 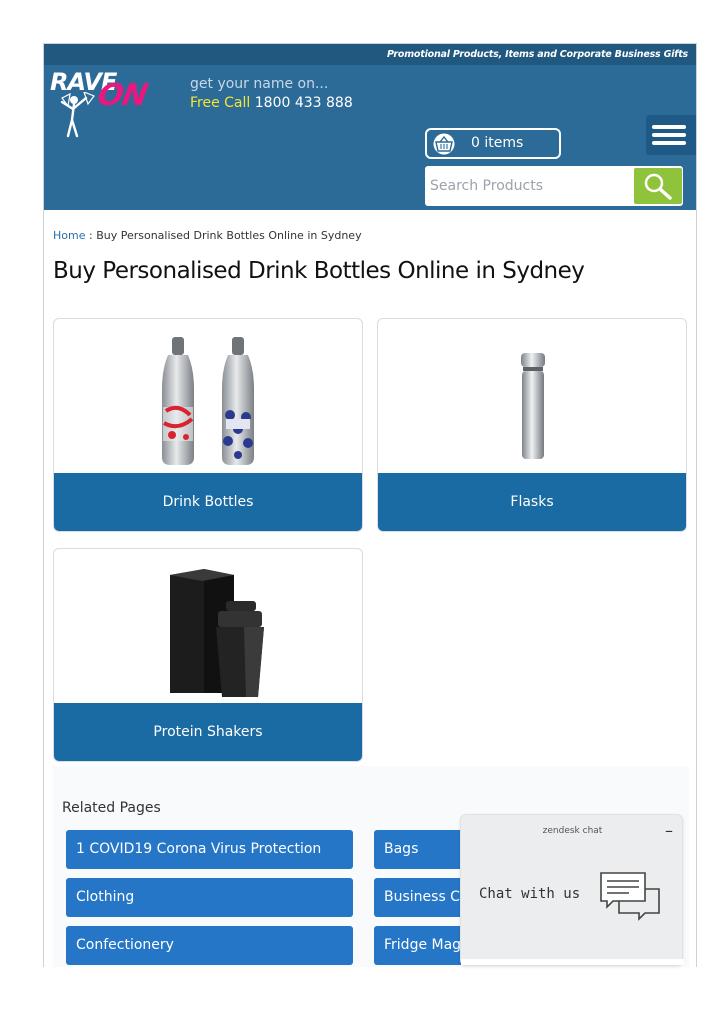 I want to click on logo-text-on: ON, so click(x=122, y=95).